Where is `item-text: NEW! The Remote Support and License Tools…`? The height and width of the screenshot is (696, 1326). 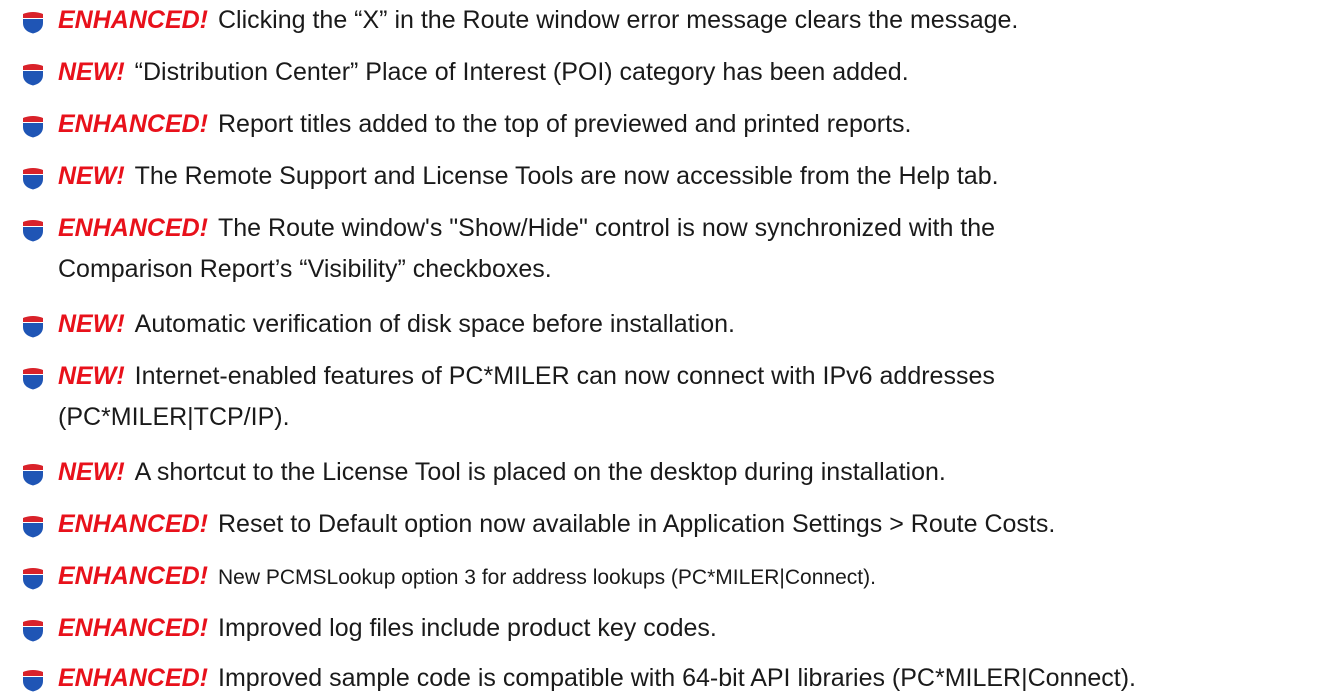
item-text: NEW! The Remote Support and License Tools… is located at coordinates (528, 176).